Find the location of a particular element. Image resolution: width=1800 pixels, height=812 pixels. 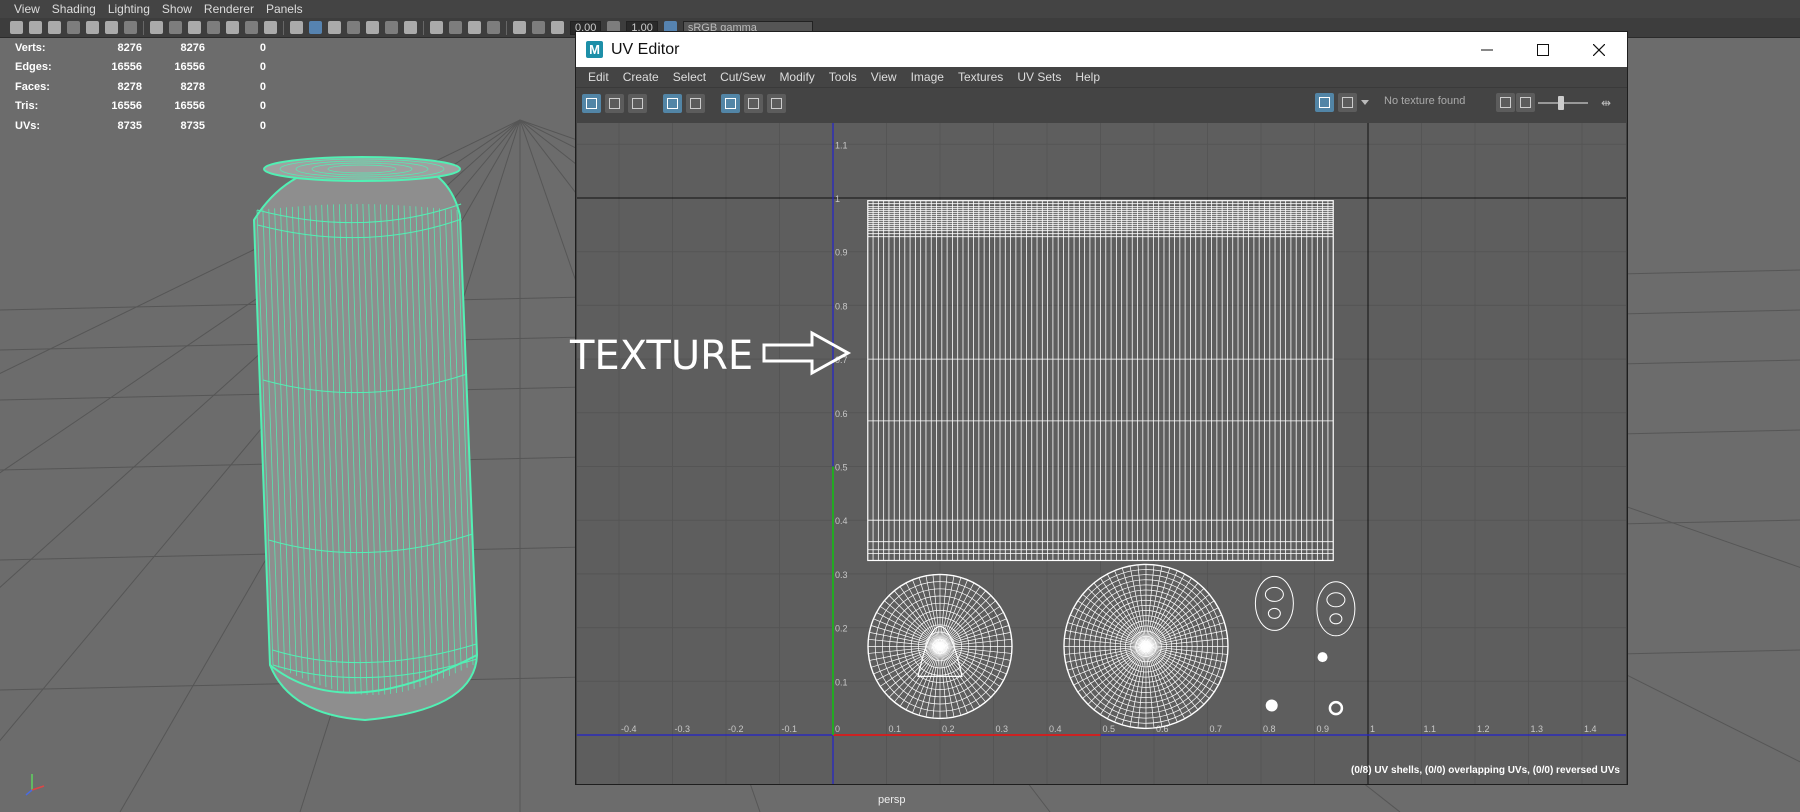

image-options-button is located at coordinates (1525, 102).